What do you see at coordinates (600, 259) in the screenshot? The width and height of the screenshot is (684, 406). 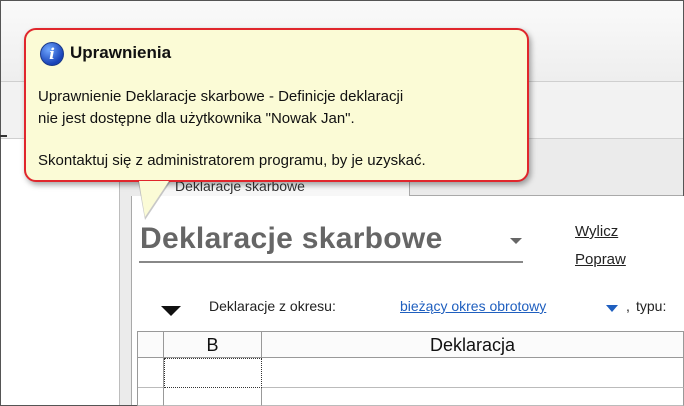 I see `popraw-link: Popraw` at bounding box center [600, 259].